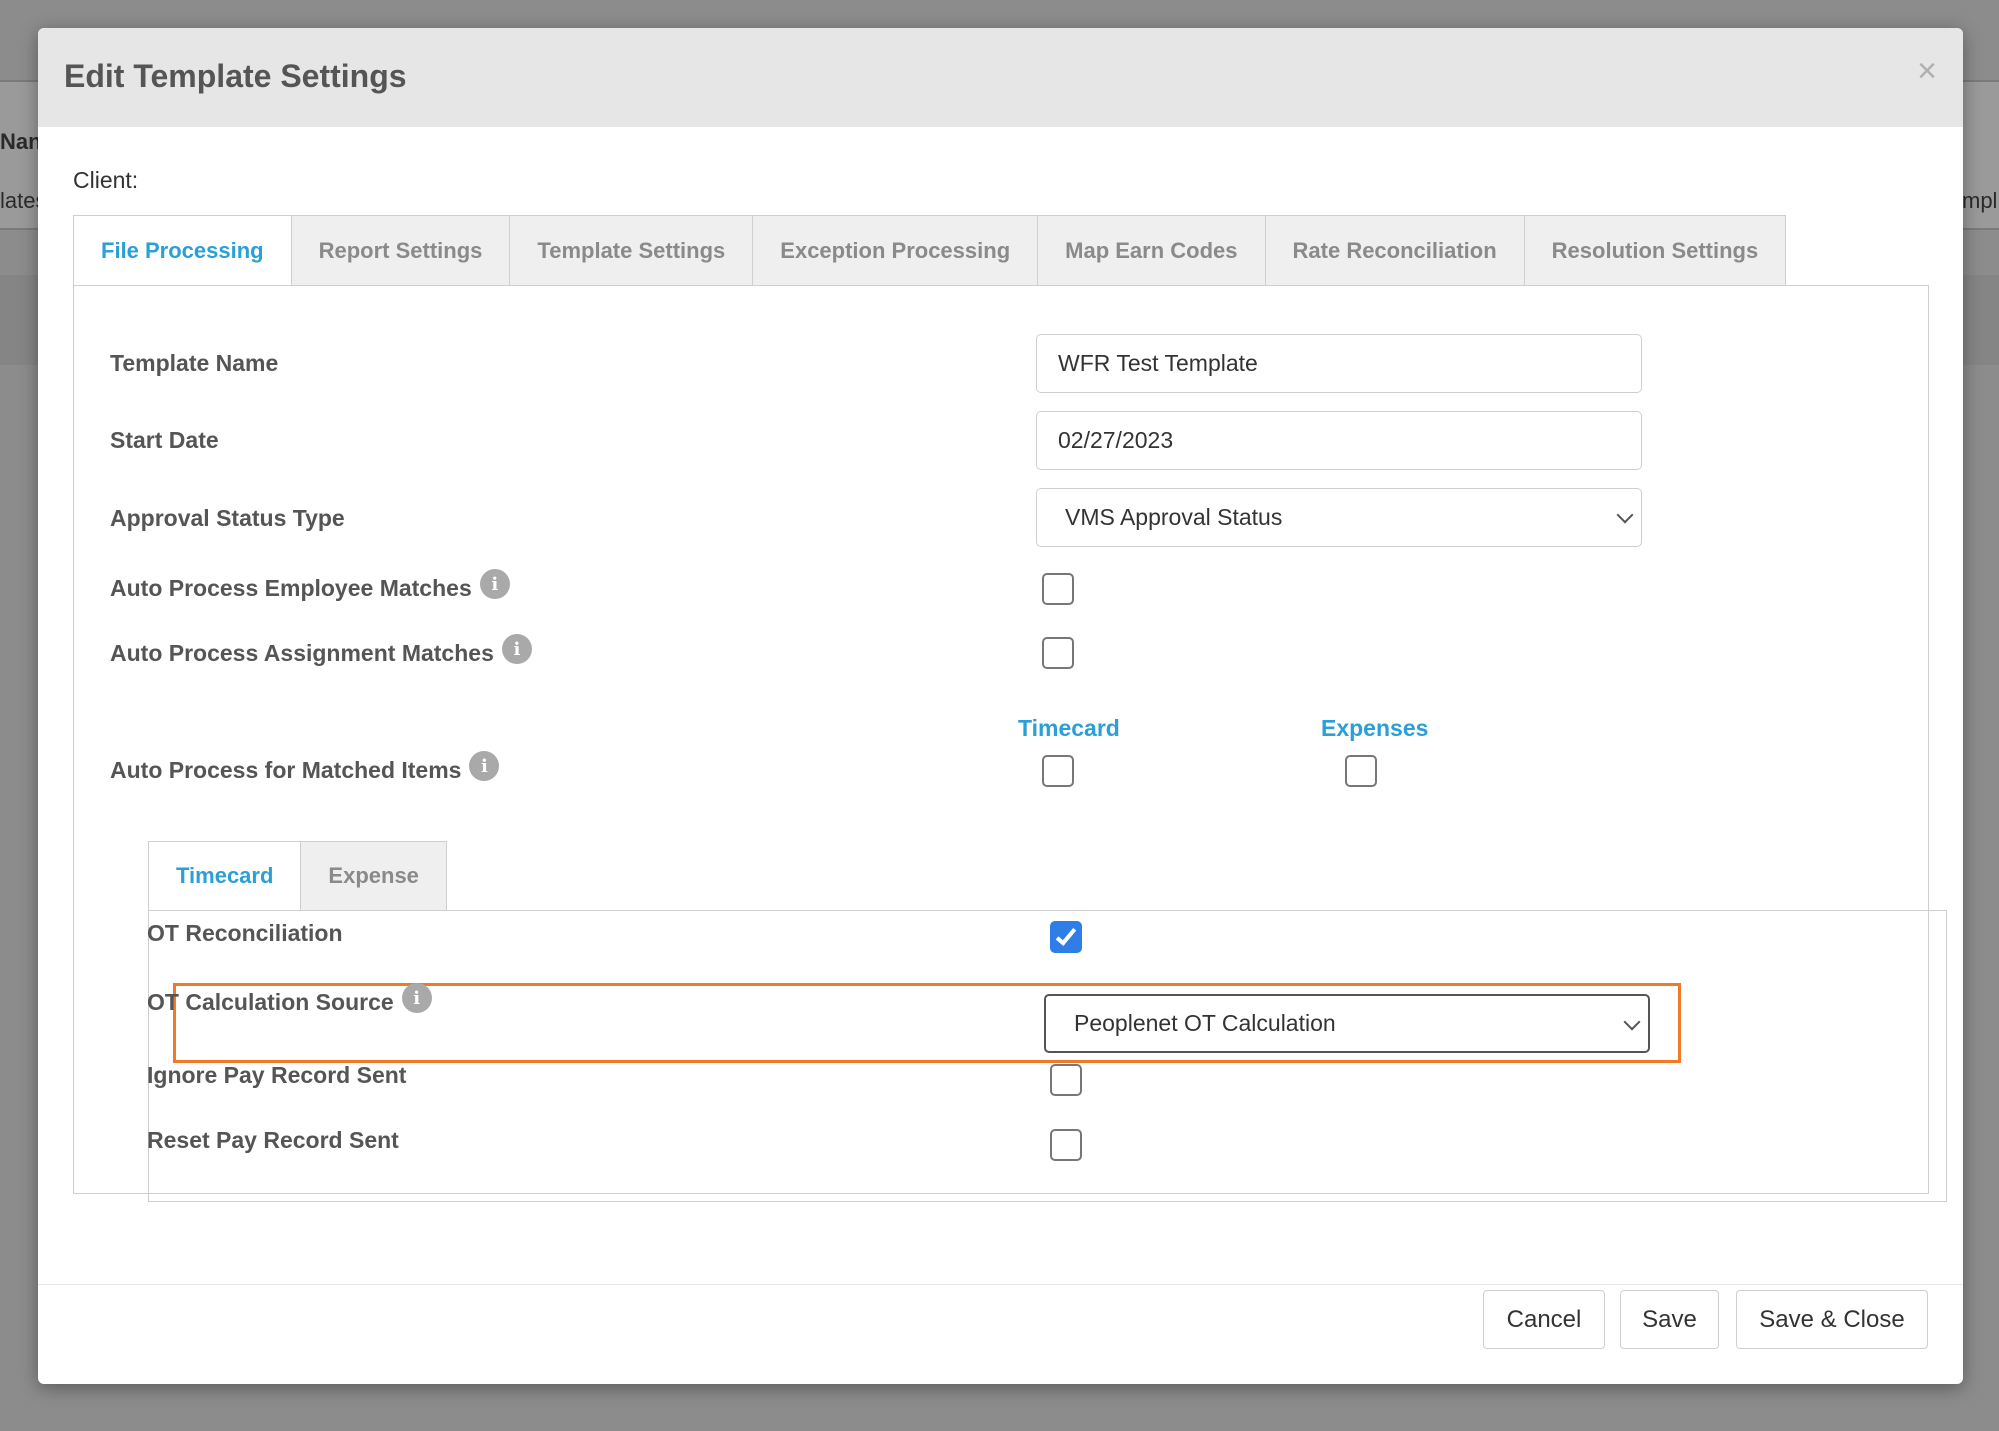 The image size is (1999, 1431). Describe the element at coordinates (1058, 589) in the screenshot. I see `auto-employee-checkbox` at that location.